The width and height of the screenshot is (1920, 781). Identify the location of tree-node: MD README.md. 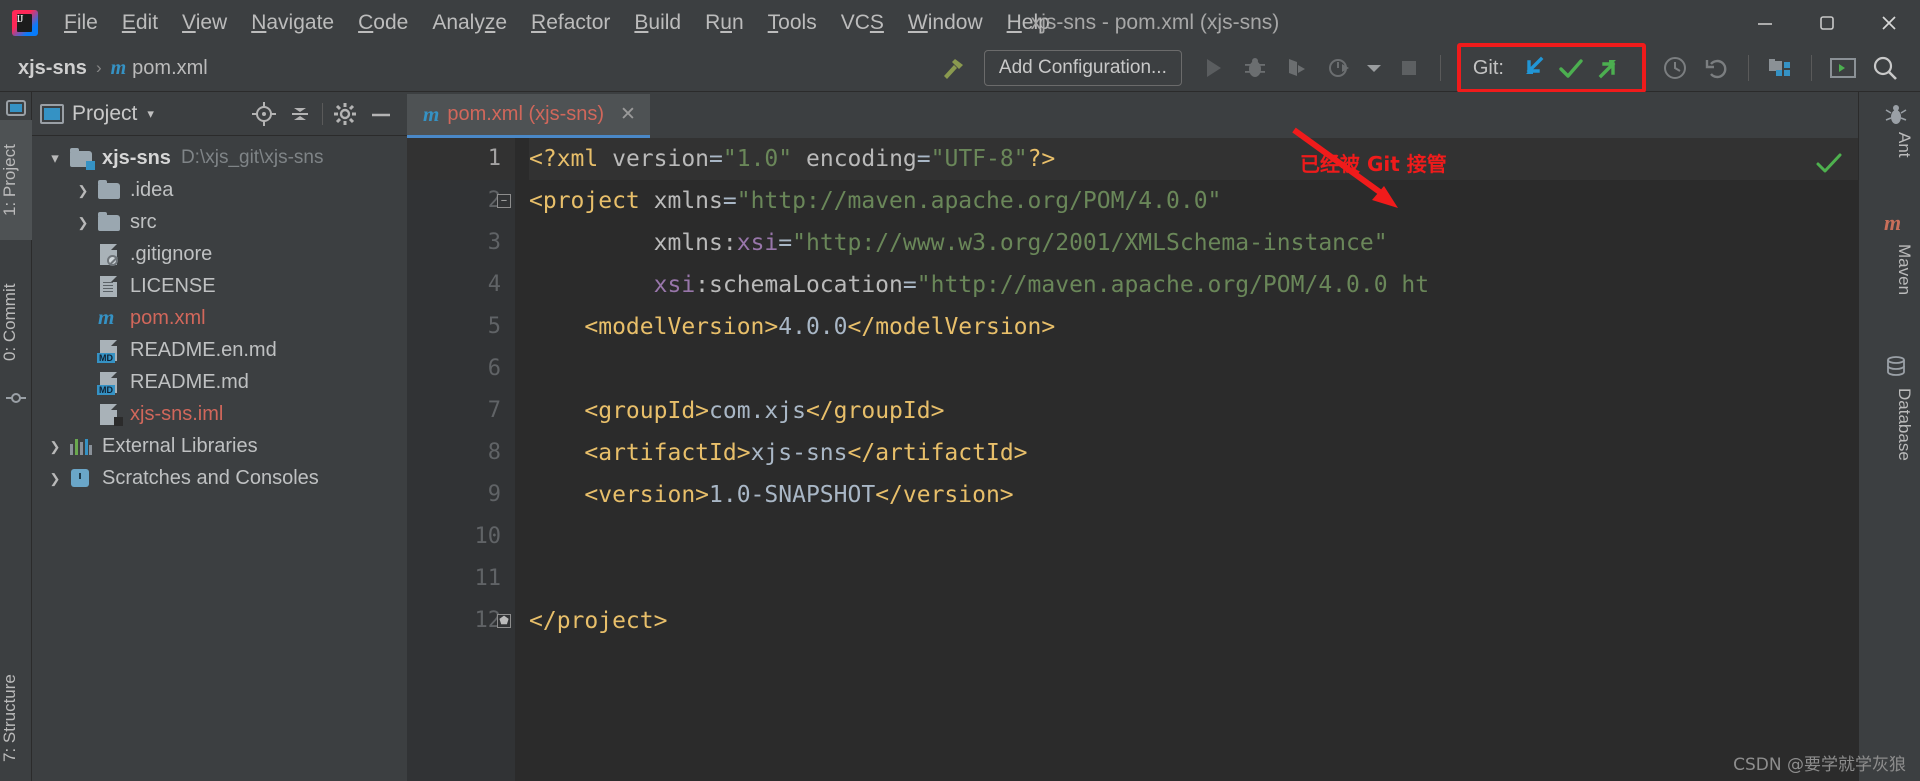
(219, 382).